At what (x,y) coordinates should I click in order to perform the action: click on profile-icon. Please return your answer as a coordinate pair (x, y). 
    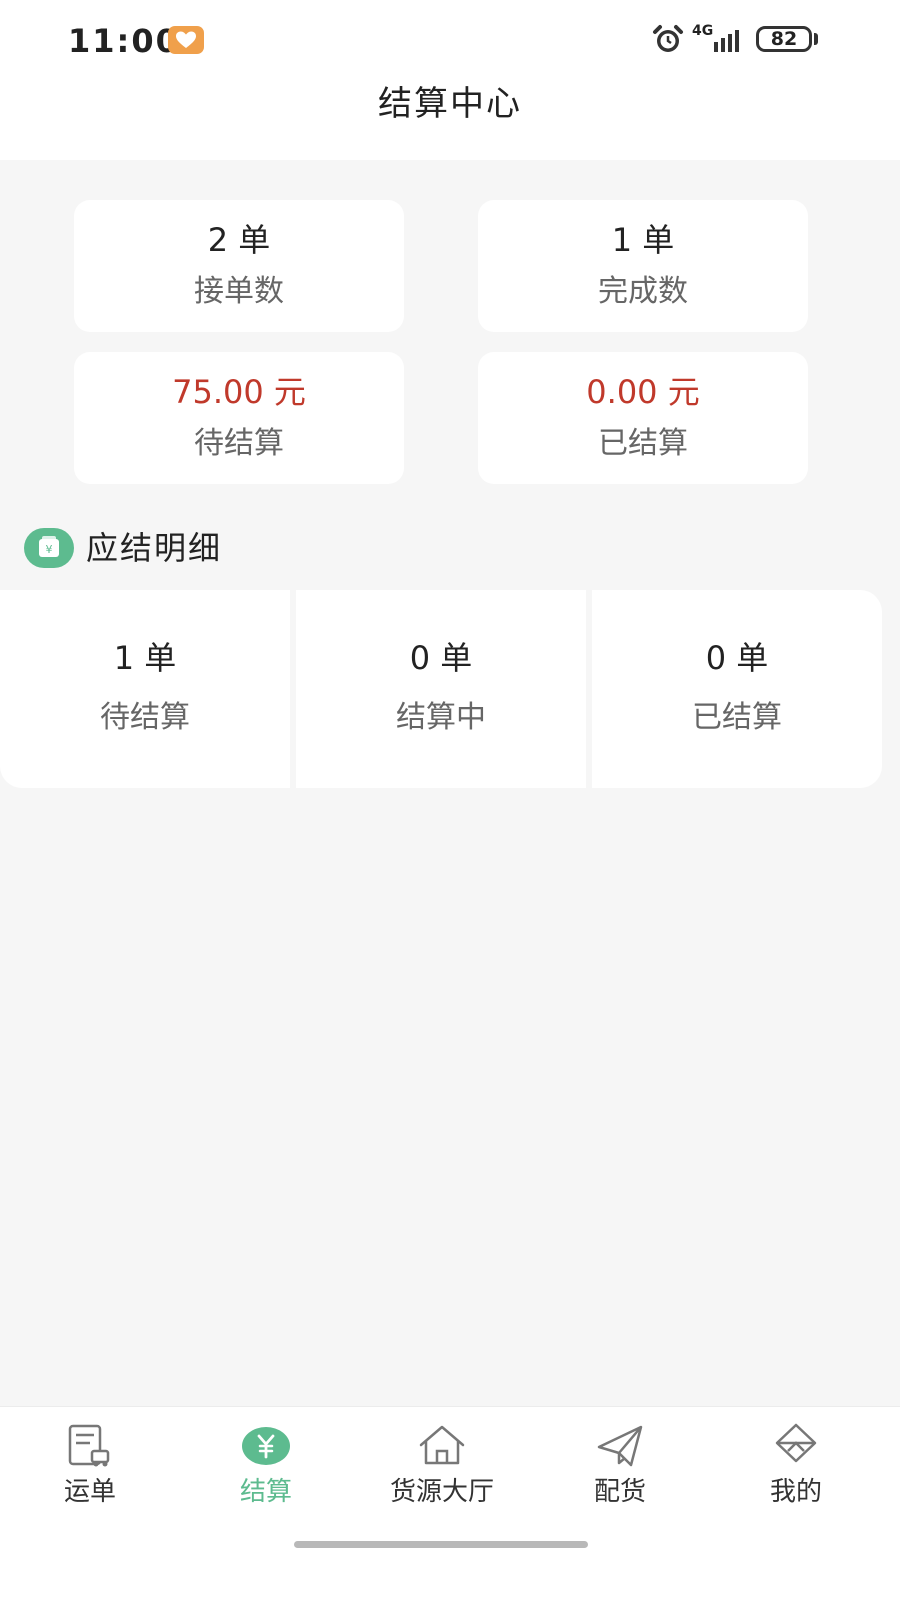
    Looking at the image, I should click on (796, 1446).